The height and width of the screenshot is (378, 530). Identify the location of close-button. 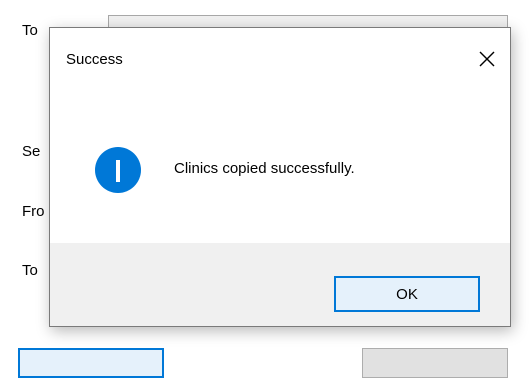
(487, 59).